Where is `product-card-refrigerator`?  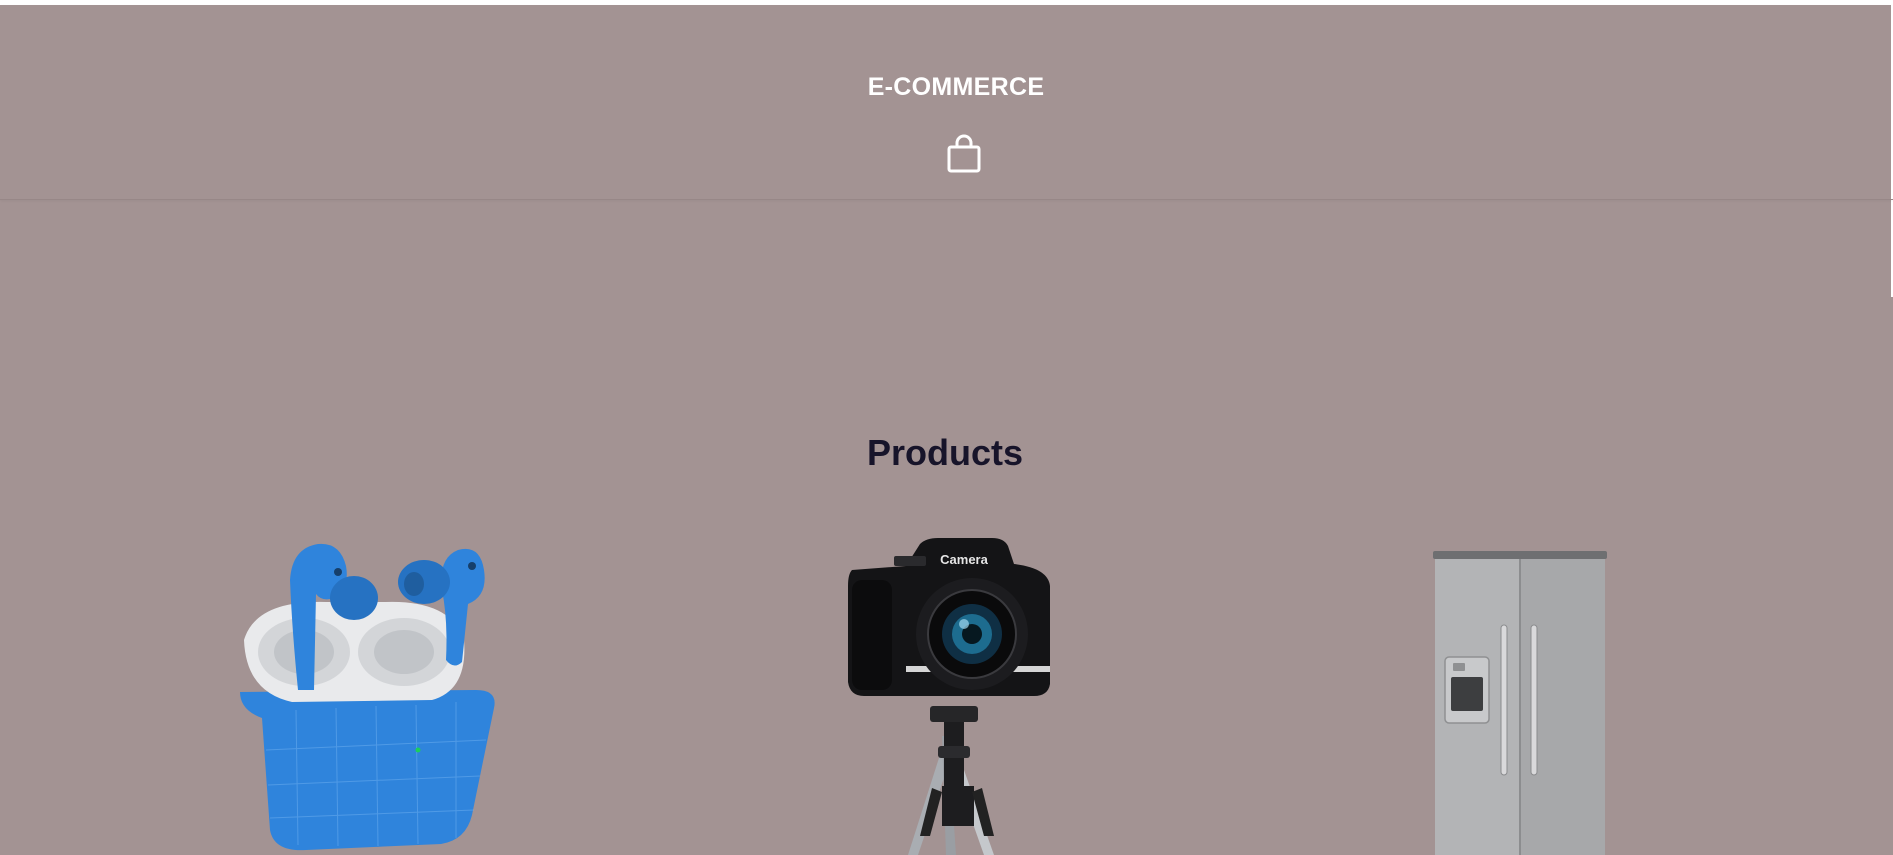
product-card-refrigerator is located at coordinates (1521, 700).